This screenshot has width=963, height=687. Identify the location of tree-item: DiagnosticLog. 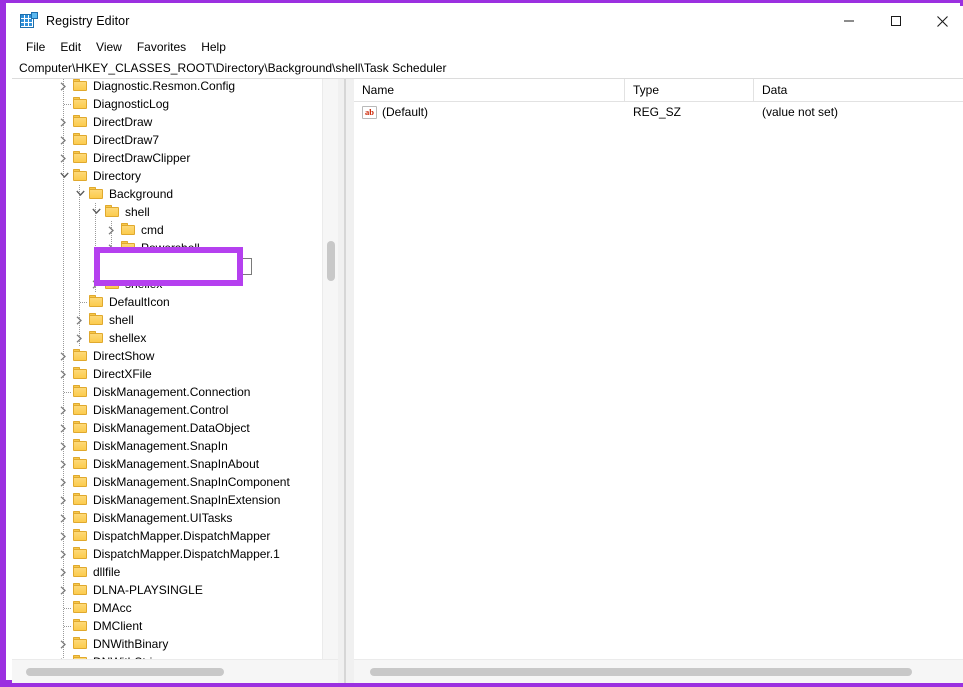
(175, 104).